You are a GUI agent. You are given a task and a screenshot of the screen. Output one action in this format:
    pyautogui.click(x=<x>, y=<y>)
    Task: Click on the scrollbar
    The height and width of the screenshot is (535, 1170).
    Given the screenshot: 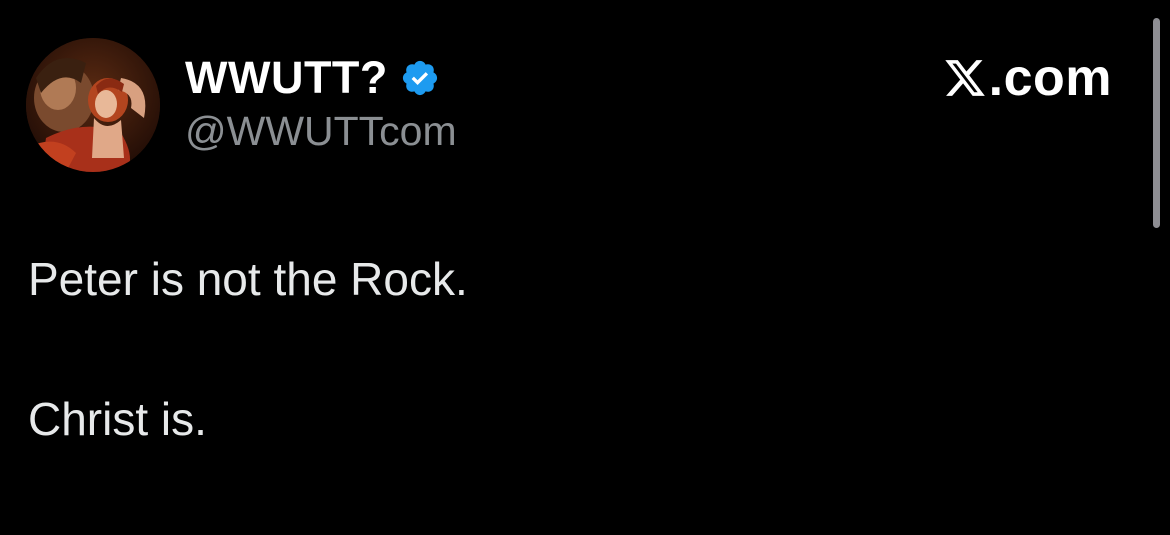 What is the action you would take?
    pyautogui.click(x=1156, y=123)
    